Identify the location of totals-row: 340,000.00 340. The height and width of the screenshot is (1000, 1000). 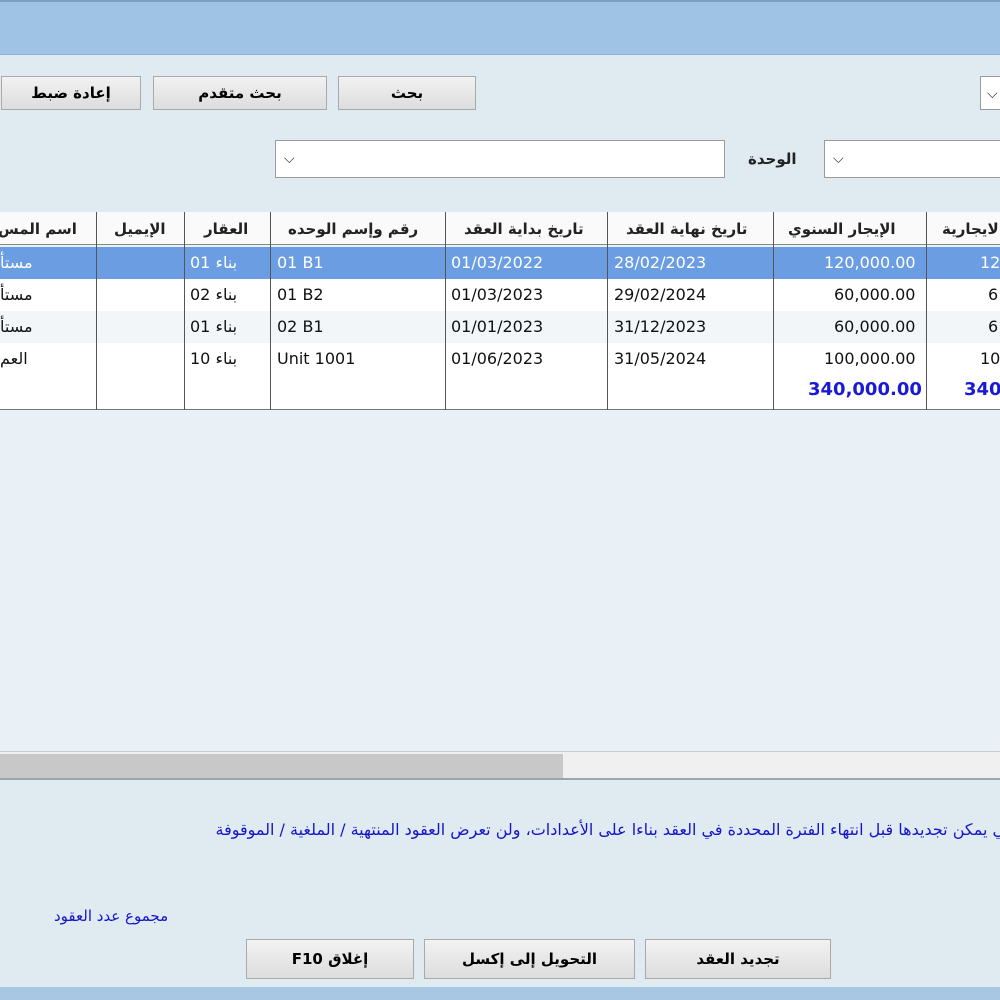
(500, 392).